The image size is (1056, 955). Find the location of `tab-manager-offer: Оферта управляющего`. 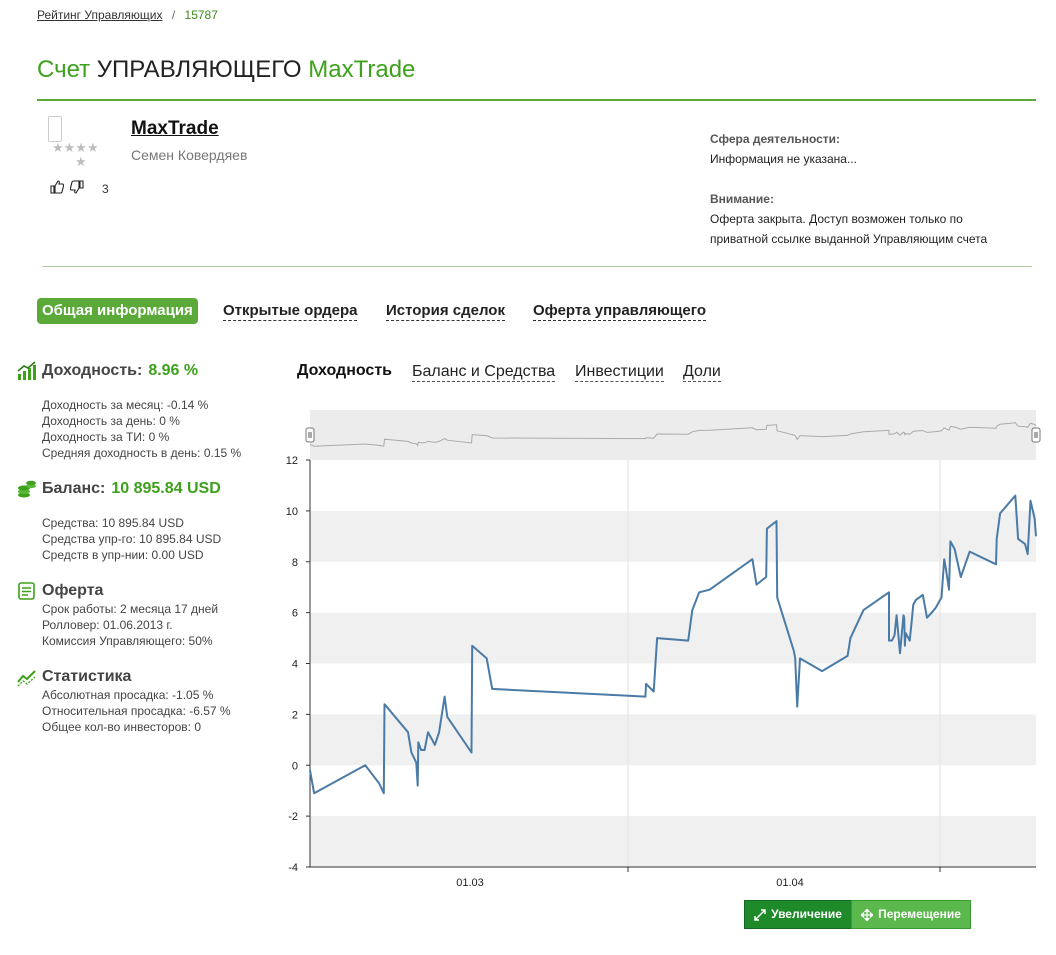

tab-manager-offer: Оферта управляющего is located at coordinates (619, 311).